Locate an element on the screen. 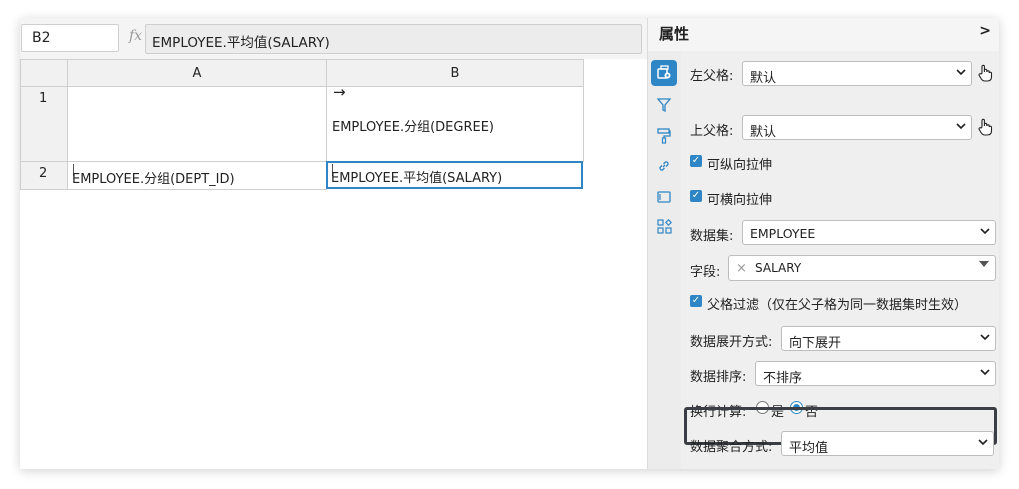  aggregation-select: 平均值 is located at coordinates (887, 443).